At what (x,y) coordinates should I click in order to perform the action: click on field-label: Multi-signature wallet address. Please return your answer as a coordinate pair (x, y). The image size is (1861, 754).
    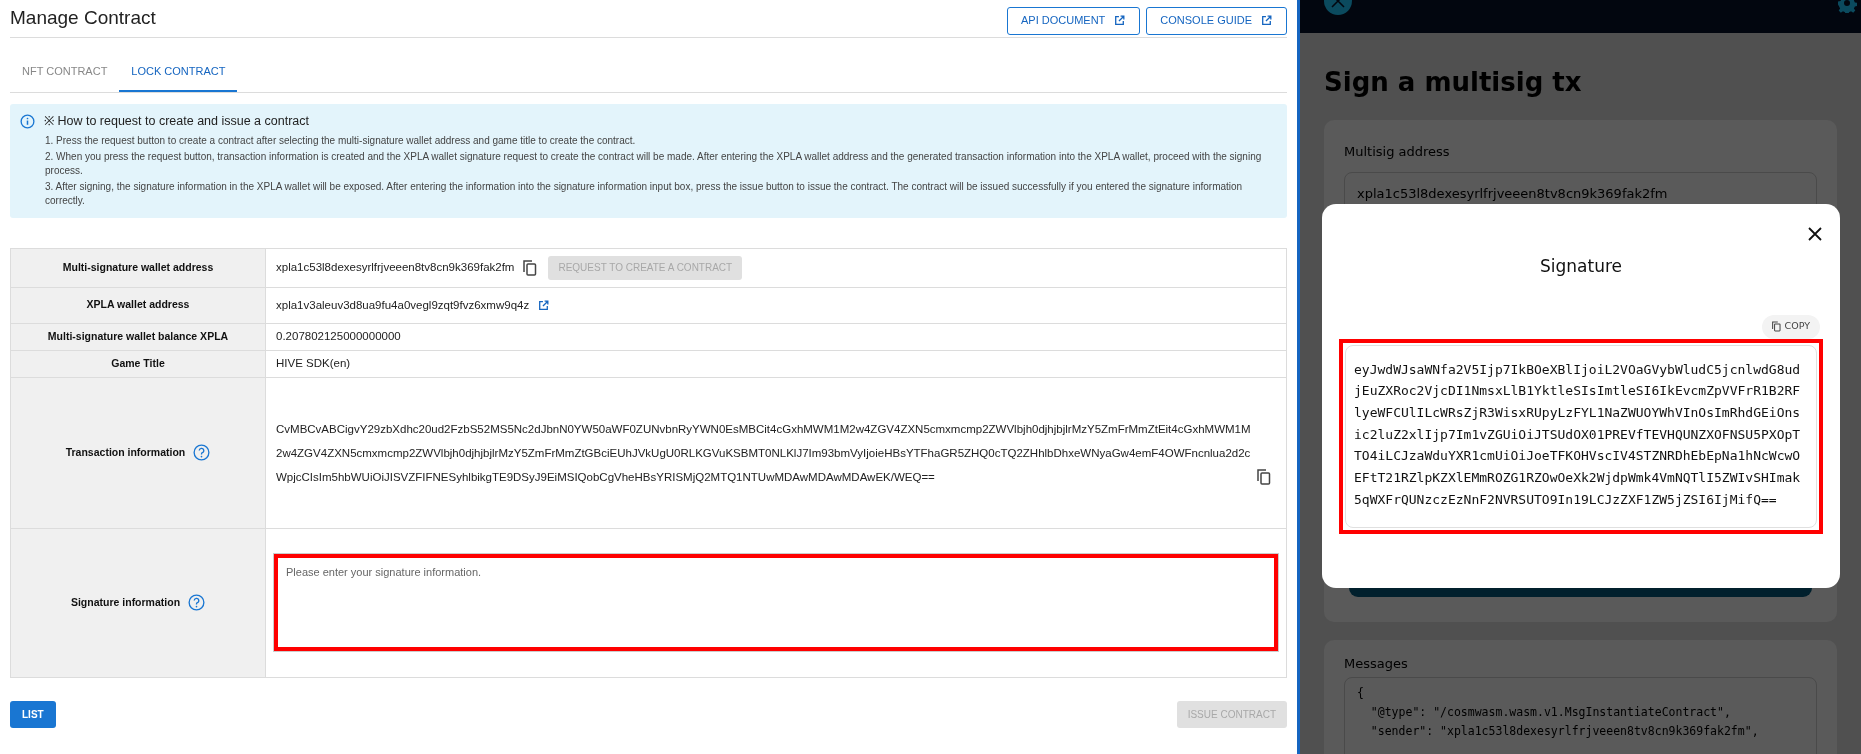
    Looking at the image, I should click on (138, 267).